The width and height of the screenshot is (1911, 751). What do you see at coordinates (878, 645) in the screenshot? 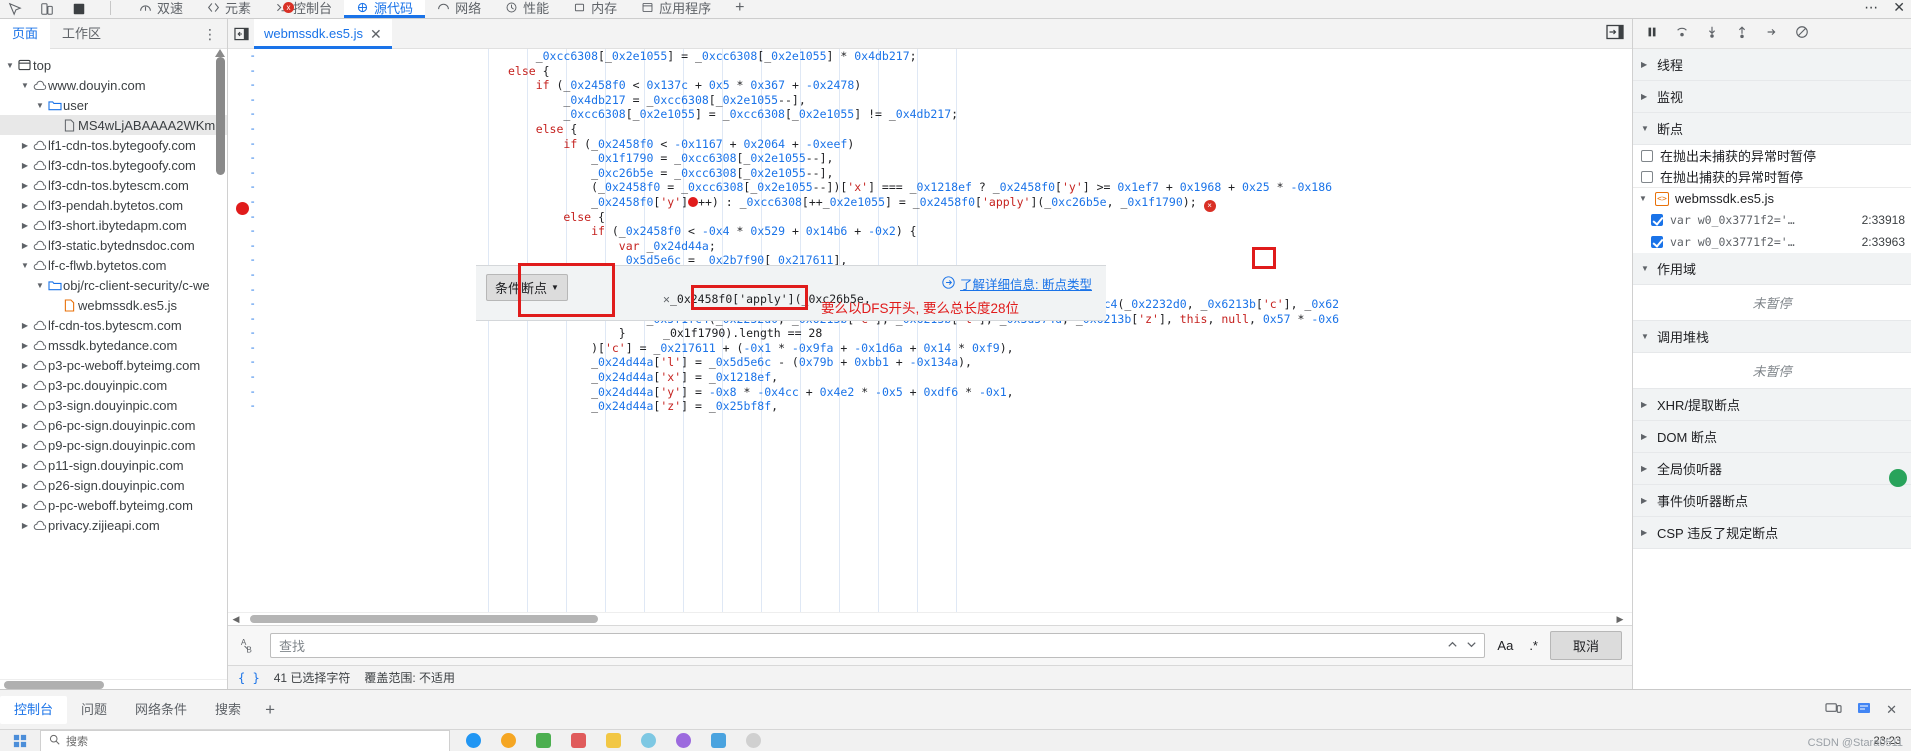
I see `search-input: 查找` at bounding box center [878, 645].